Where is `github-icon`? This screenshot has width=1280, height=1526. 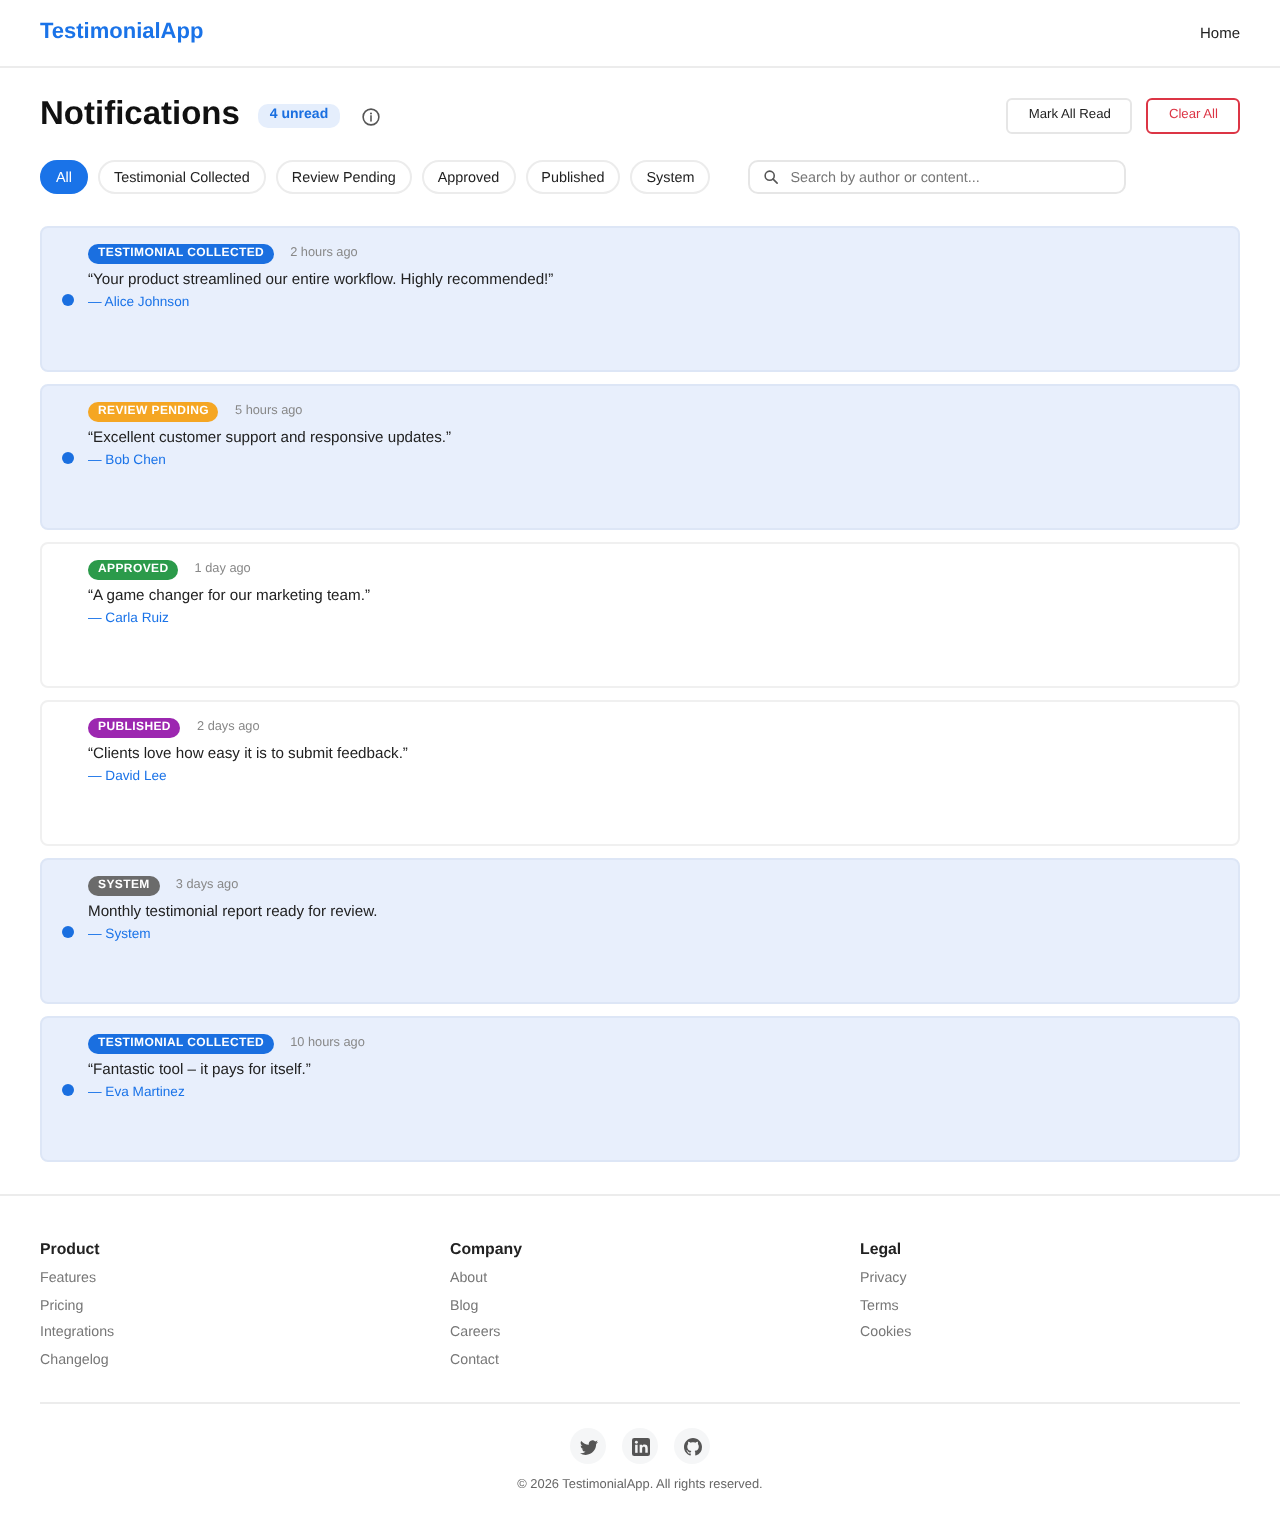 github-icon is located at coordinates (692, 1446).